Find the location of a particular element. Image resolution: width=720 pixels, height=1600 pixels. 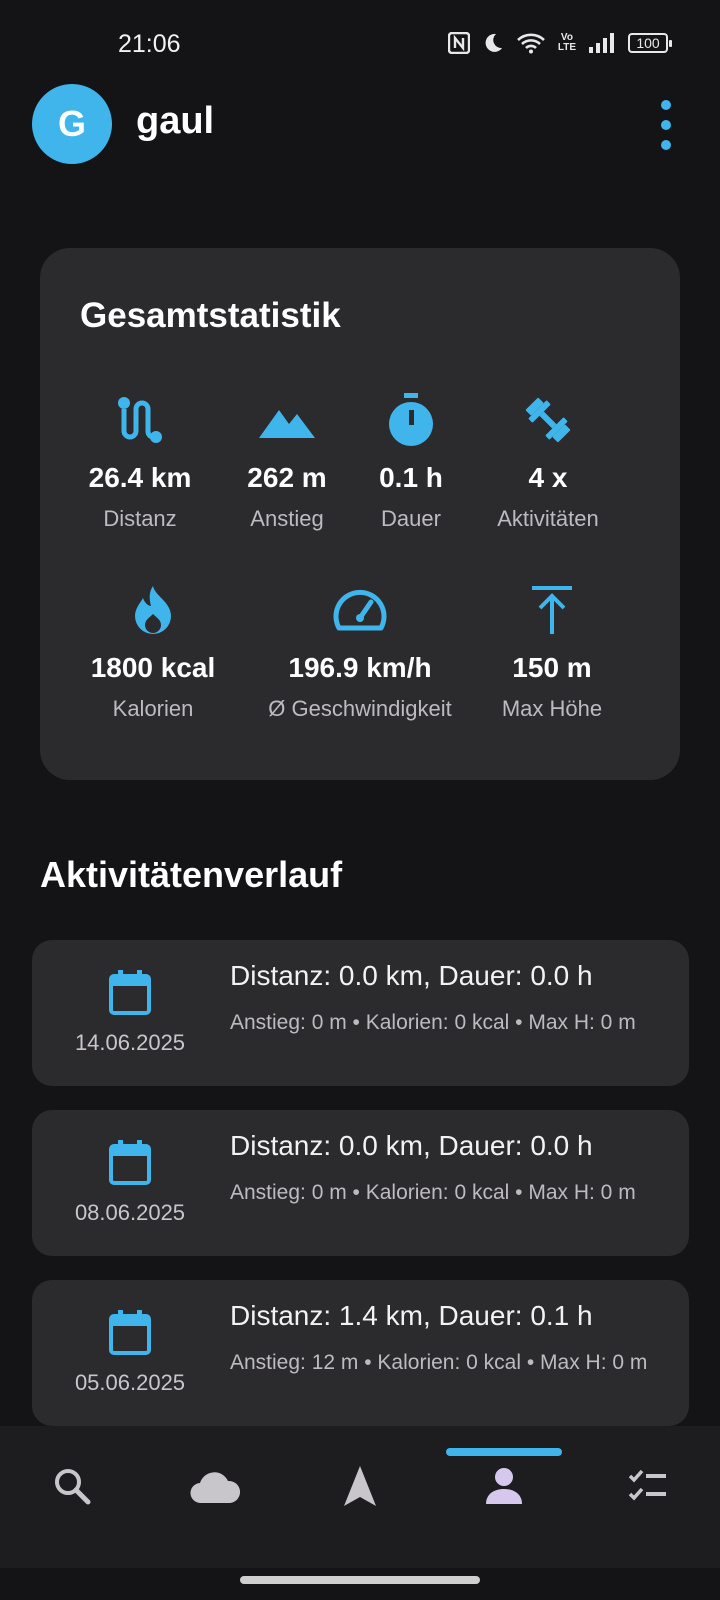

nav-cloud is located at coordinates (215, 1486).